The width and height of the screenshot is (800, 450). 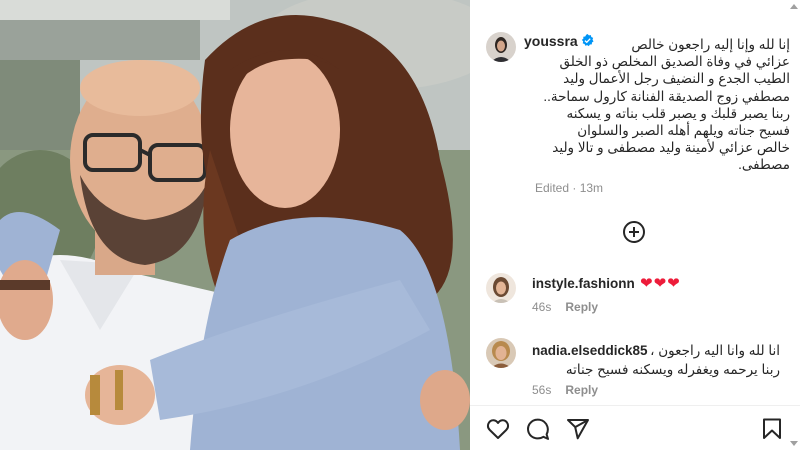 I want to click on comment-meta: 46s Reply, so click(x=565, y=307).